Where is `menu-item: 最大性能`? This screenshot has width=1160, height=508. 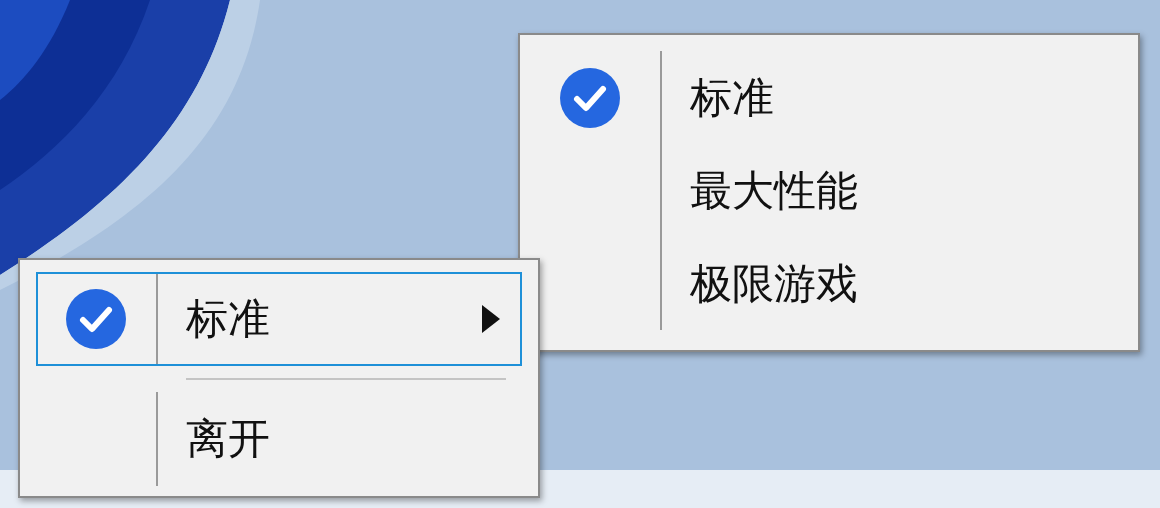
menu-item: 最大性能 is located at coordinates (829, 190).